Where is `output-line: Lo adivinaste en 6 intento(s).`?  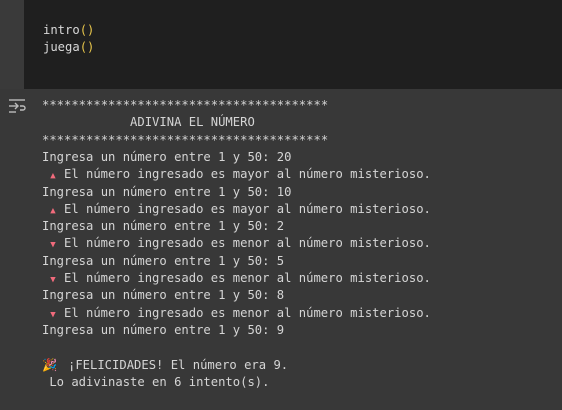
output-line: Lo adivinaste en 6 intento(s). is located at coordinates (155, 382).